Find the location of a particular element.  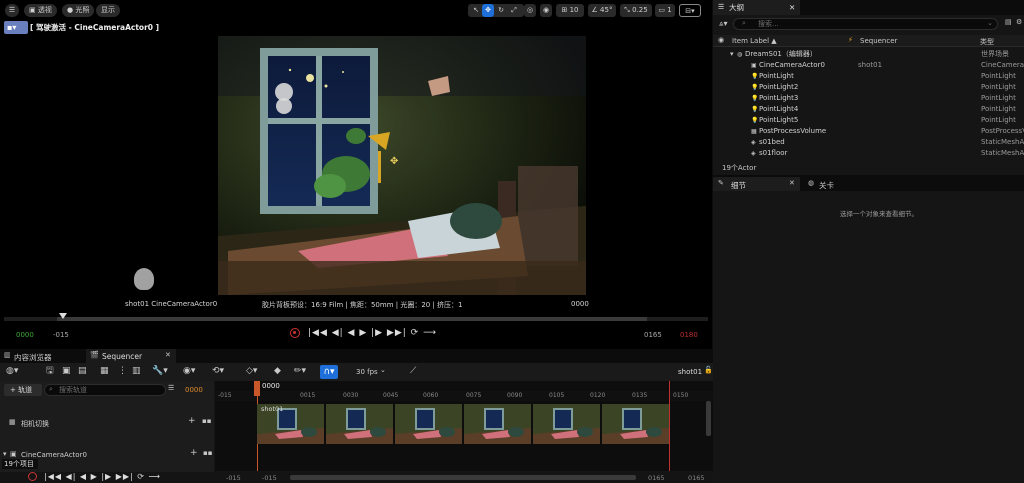

bake-icon: ▥ is located at coordinates (136, 371).